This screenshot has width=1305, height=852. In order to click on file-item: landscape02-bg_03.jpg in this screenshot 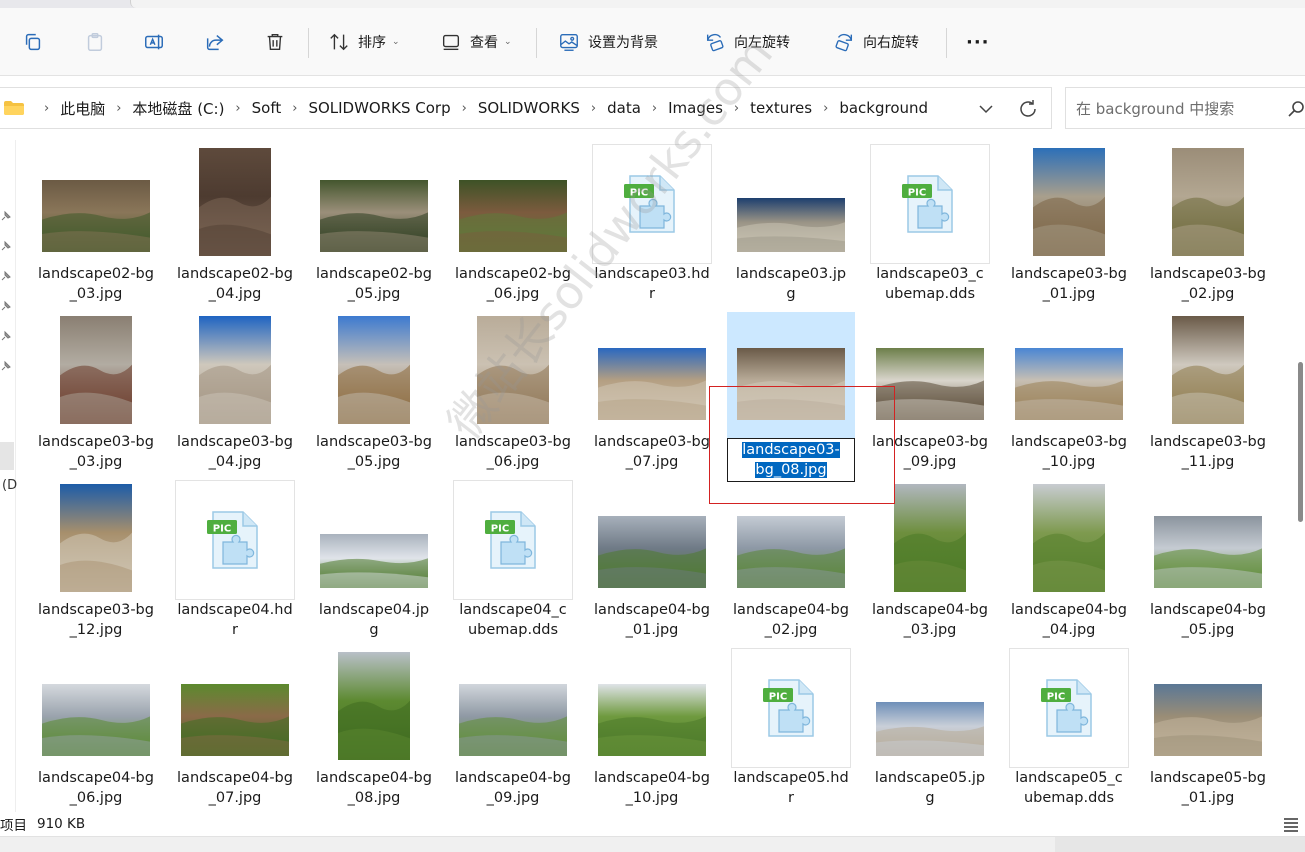, I will do `click(96, 226)`.